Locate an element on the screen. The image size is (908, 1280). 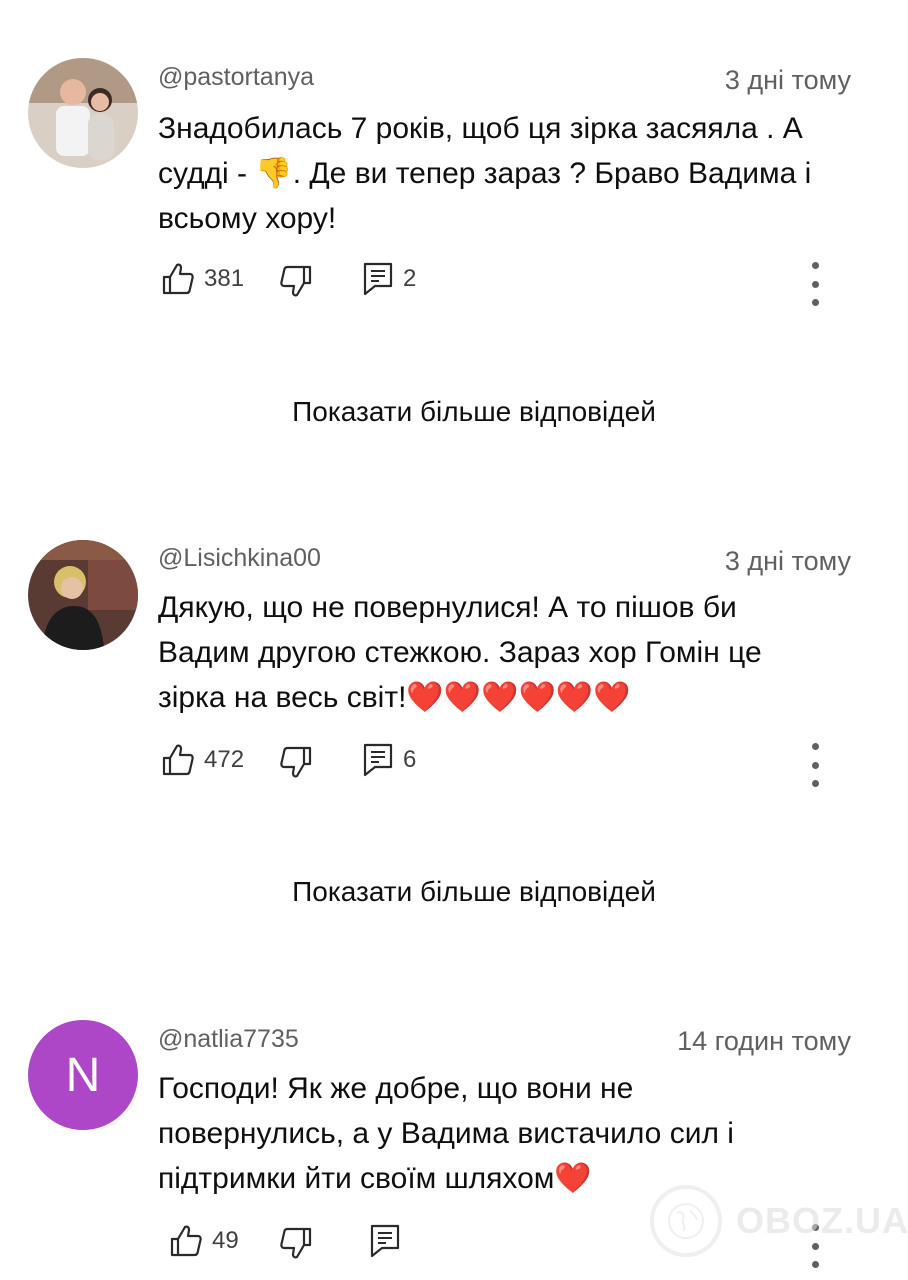
comment-line: всьому хору! is located at coordinates (247, 218).